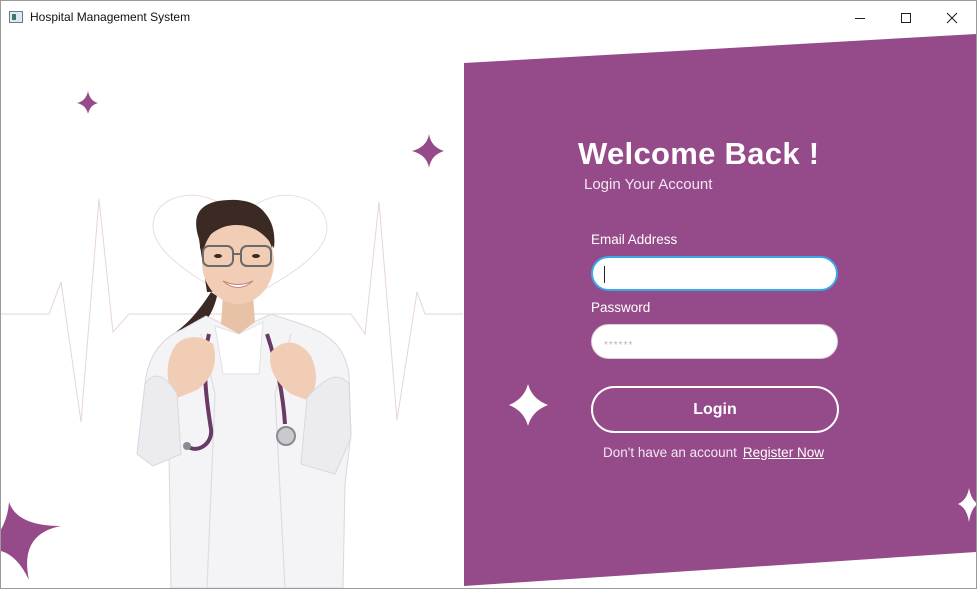 The image size is (977, 589). What do you see at coordinates (604, 274) in the screenshot?
I see `text-caret` at bounding box center [604, 274].